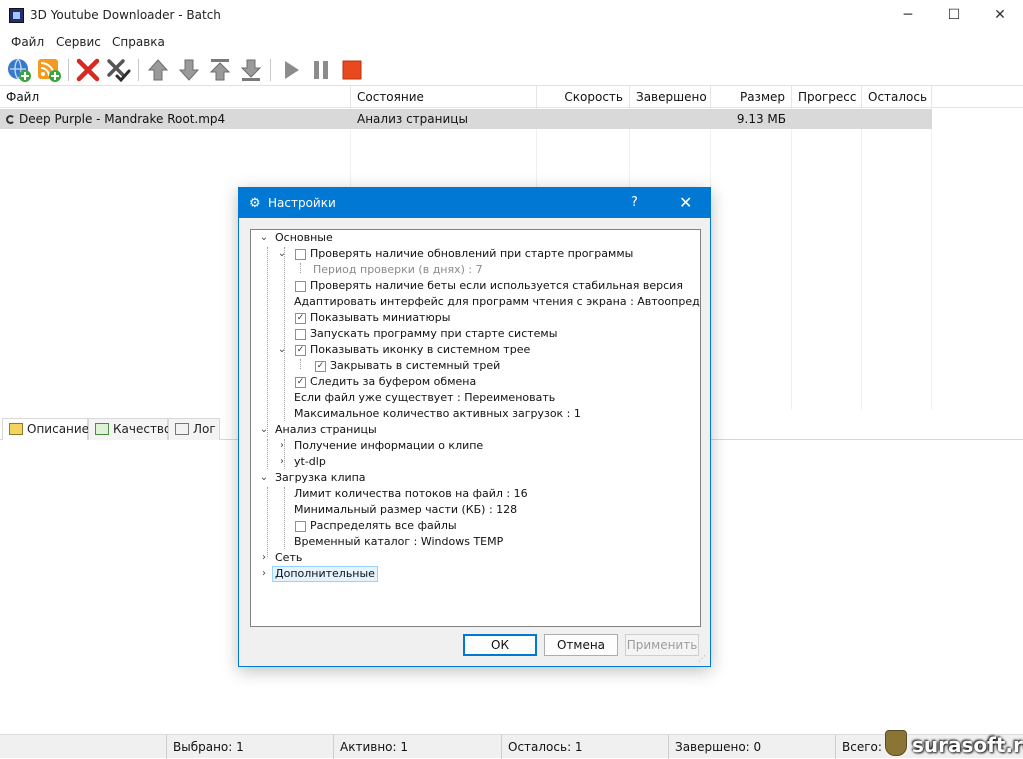 Image resolution: width=1023 pixels, height=759 pixels. Describe the element at coordinates (88, 70) in the screenshot. I see `delete-icon` at that location.